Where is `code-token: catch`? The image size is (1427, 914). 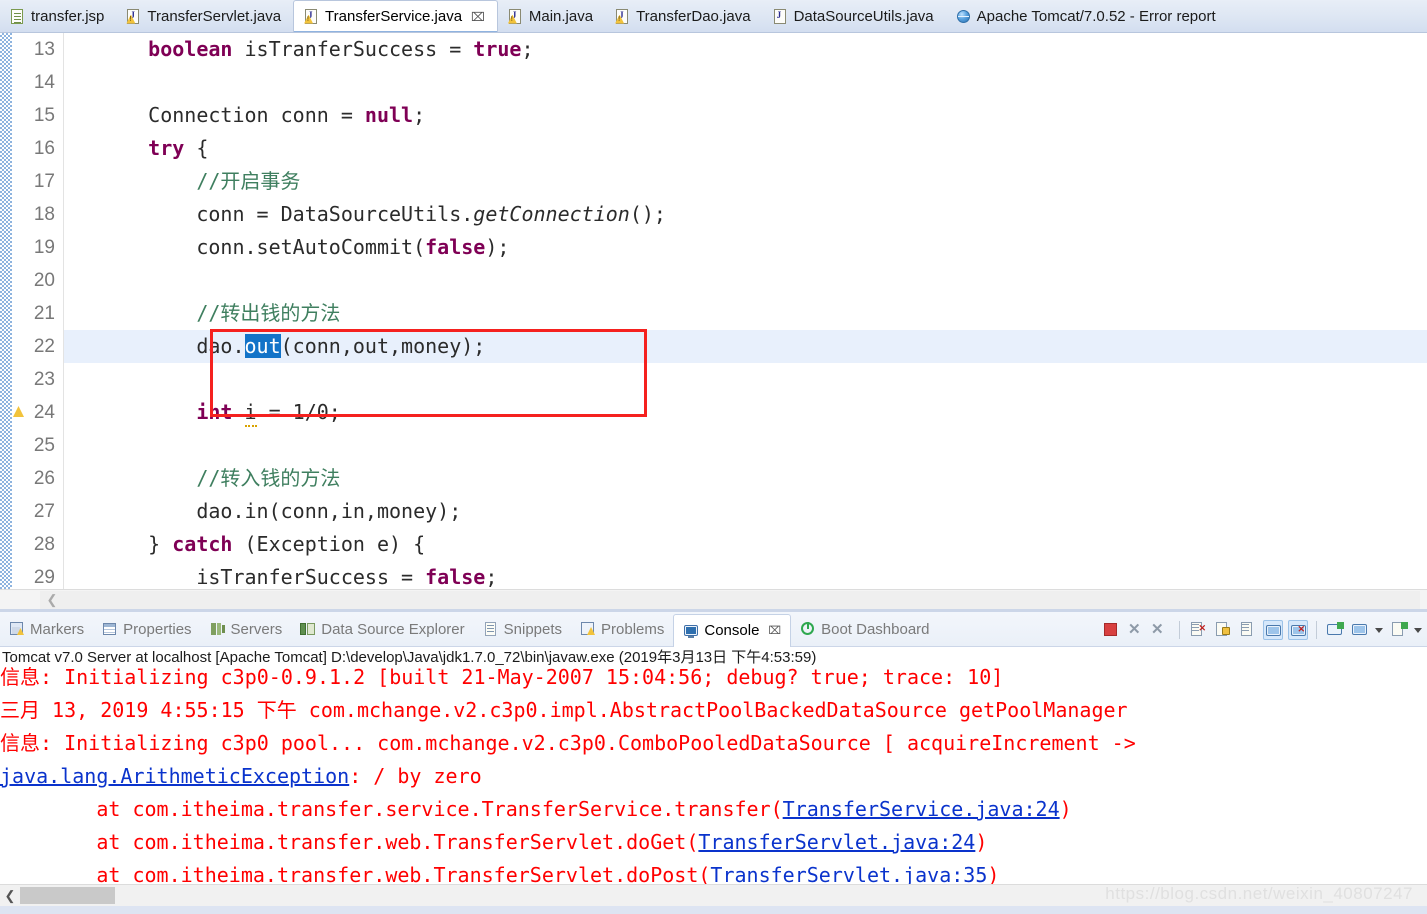 code-token: catch is located at coordinates (202, 544).